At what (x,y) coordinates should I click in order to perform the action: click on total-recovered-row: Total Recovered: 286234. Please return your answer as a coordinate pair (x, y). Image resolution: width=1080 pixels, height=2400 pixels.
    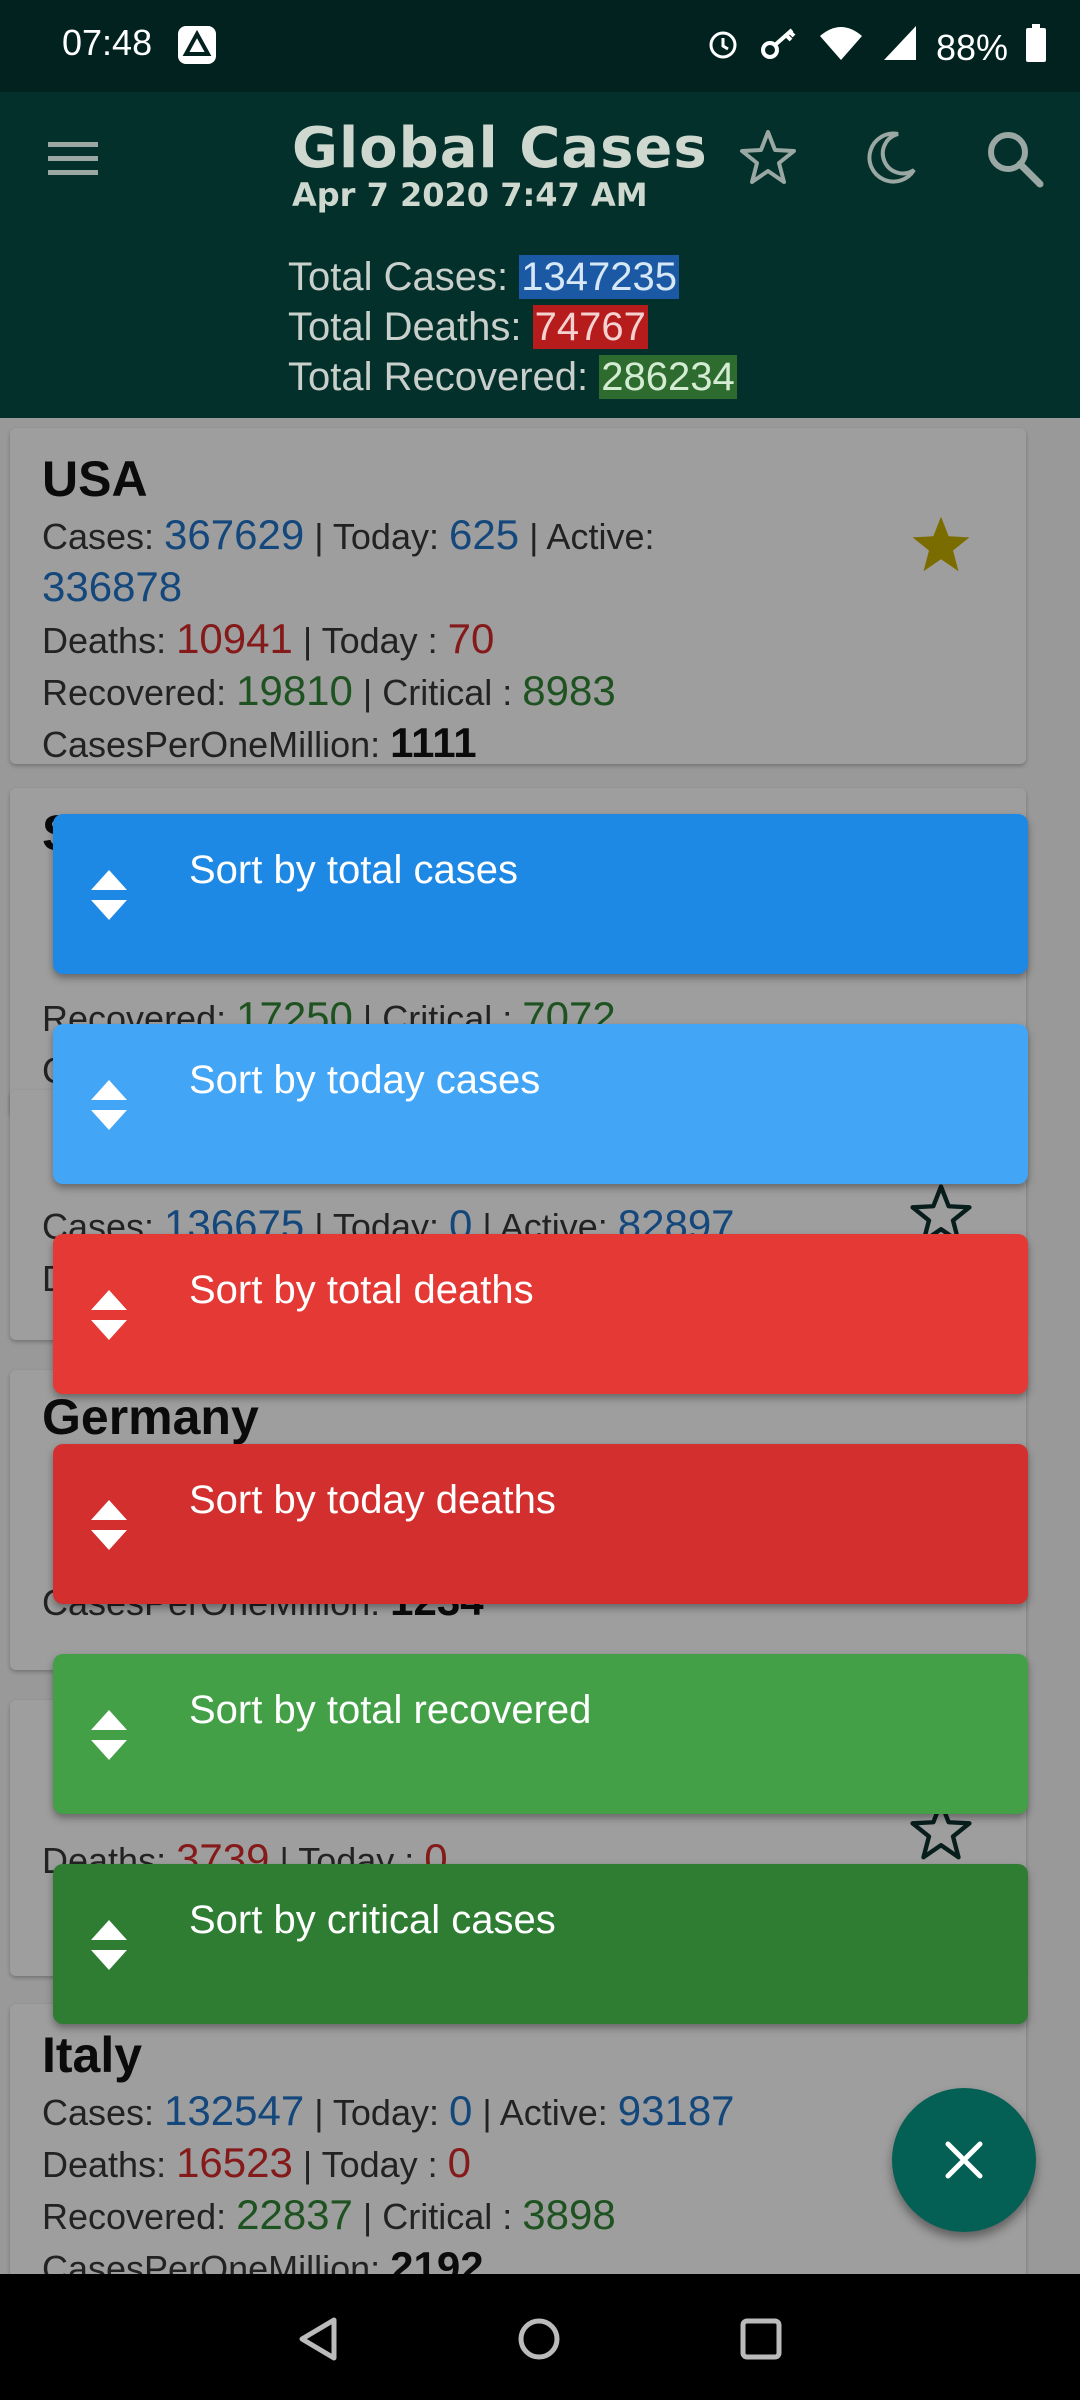
    Looking at the image, I should click on (512, 377).